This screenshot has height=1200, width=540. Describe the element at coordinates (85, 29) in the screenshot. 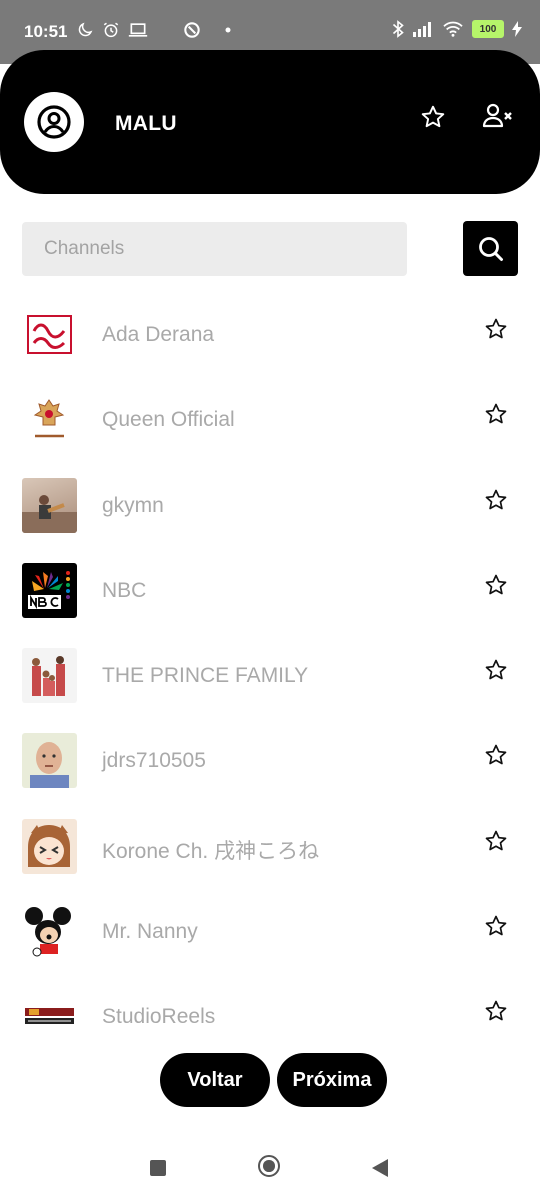

I see `moon-icon` at that location.